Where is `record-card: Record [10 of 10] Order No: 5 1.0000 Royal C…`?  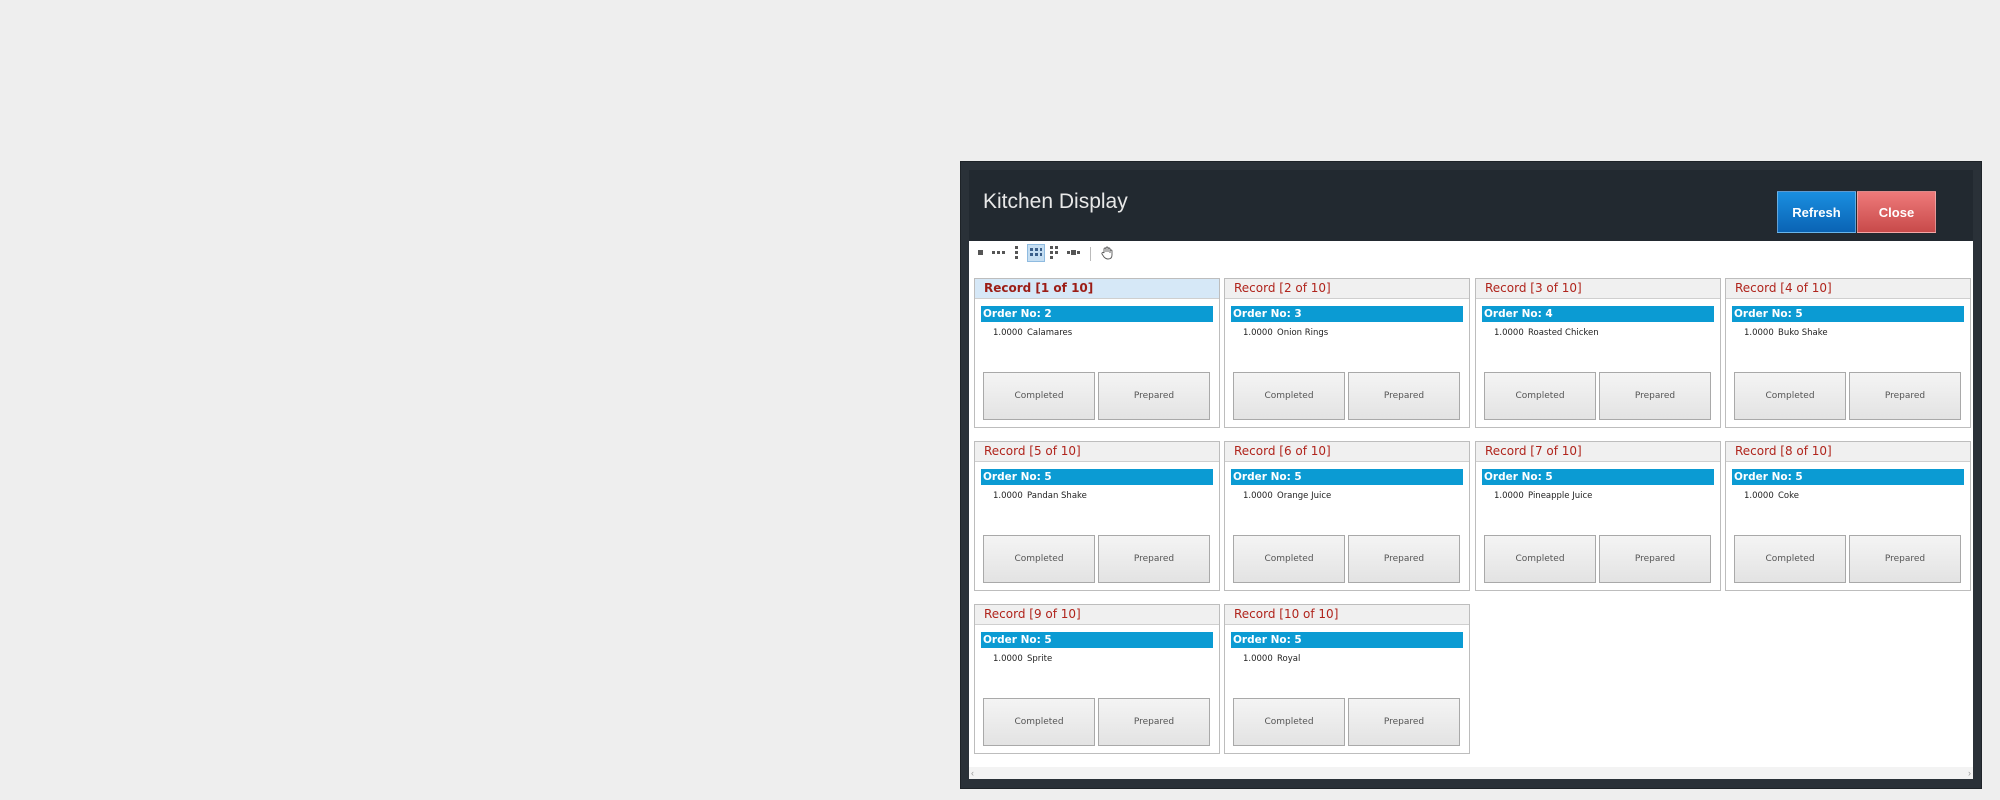
record-card: Record [10 of 10] Order No: 5 1.0000 Royal C… is located at coordinates (1347, 679).